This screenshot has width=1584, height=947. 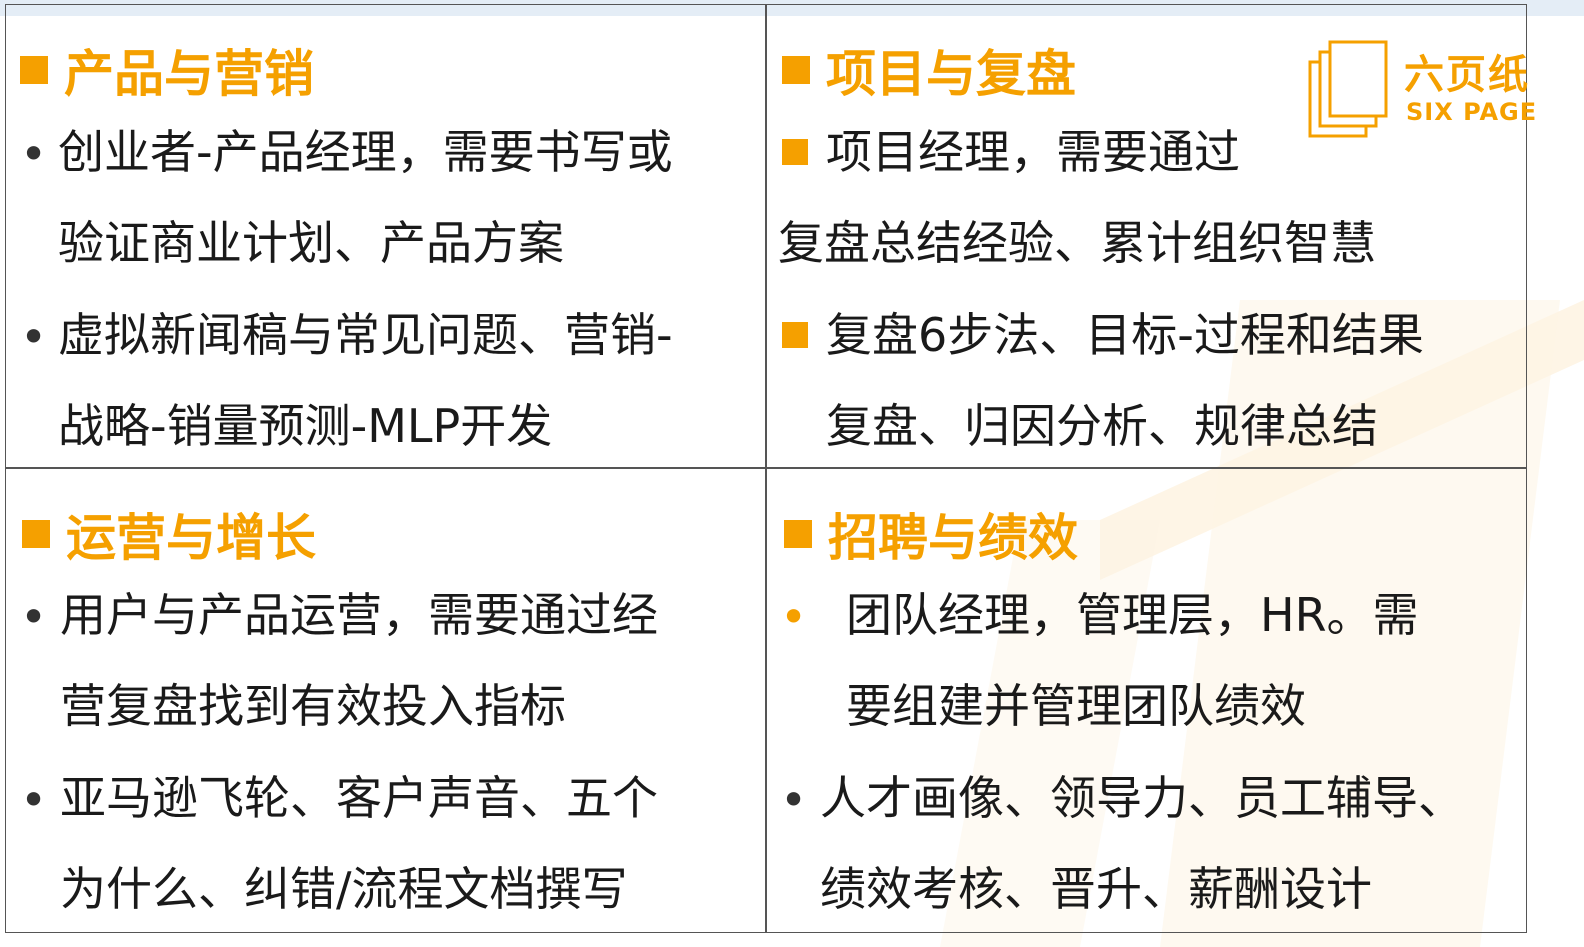 I want to click on body-line: 营复盘找到有效投入指标, so click(x=313, y=706).